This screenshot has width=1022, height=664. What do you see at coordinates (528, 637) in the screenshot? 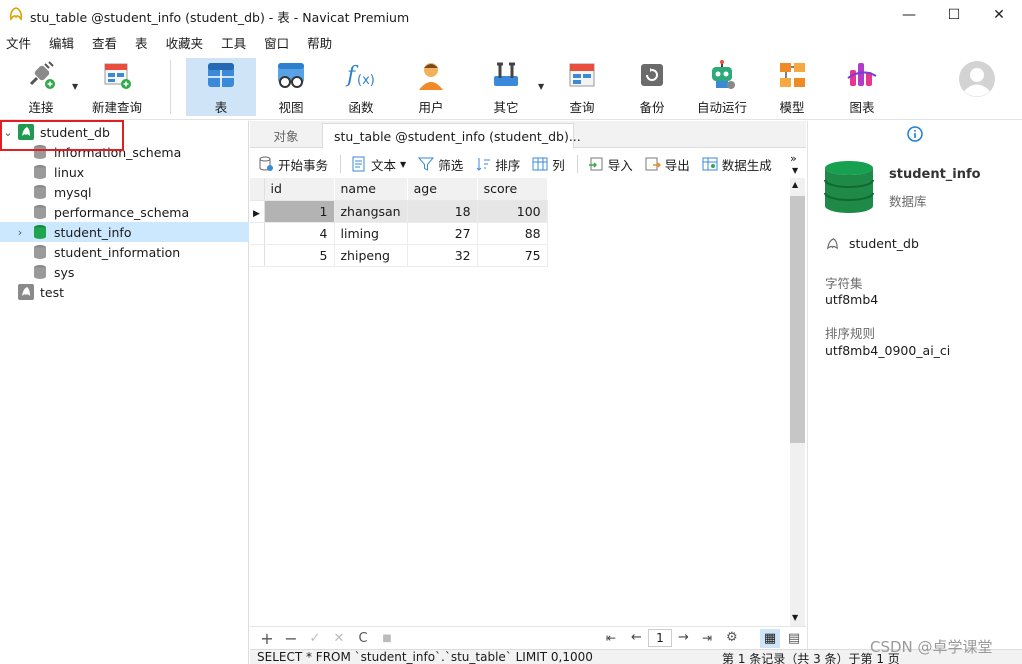
I see `grid-footer: + − ✓ ✕ C ■ ⇤ ← 1 → ⇥ ⚙ ▦ ▤` at bounding box center [528, 637].